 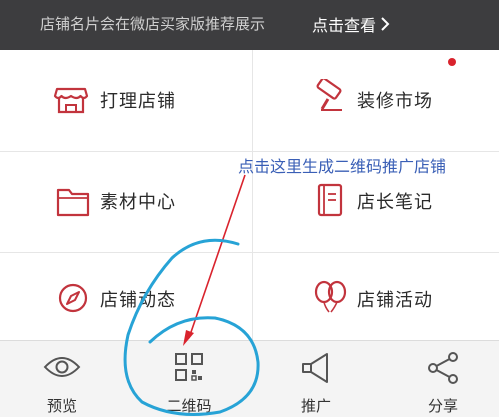 I want to click on banner-link-label: 点击查看, so click(x=344, y=25).